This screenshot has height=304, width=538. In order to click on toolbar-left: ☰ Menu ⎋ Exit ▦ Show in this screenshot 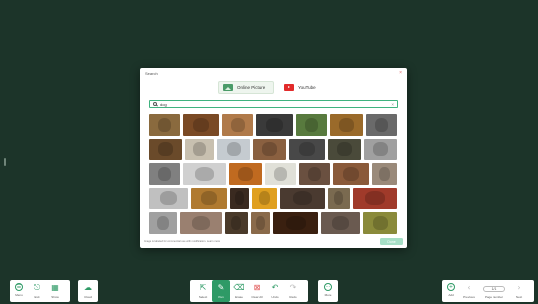, I will do `click(40, 291)`.